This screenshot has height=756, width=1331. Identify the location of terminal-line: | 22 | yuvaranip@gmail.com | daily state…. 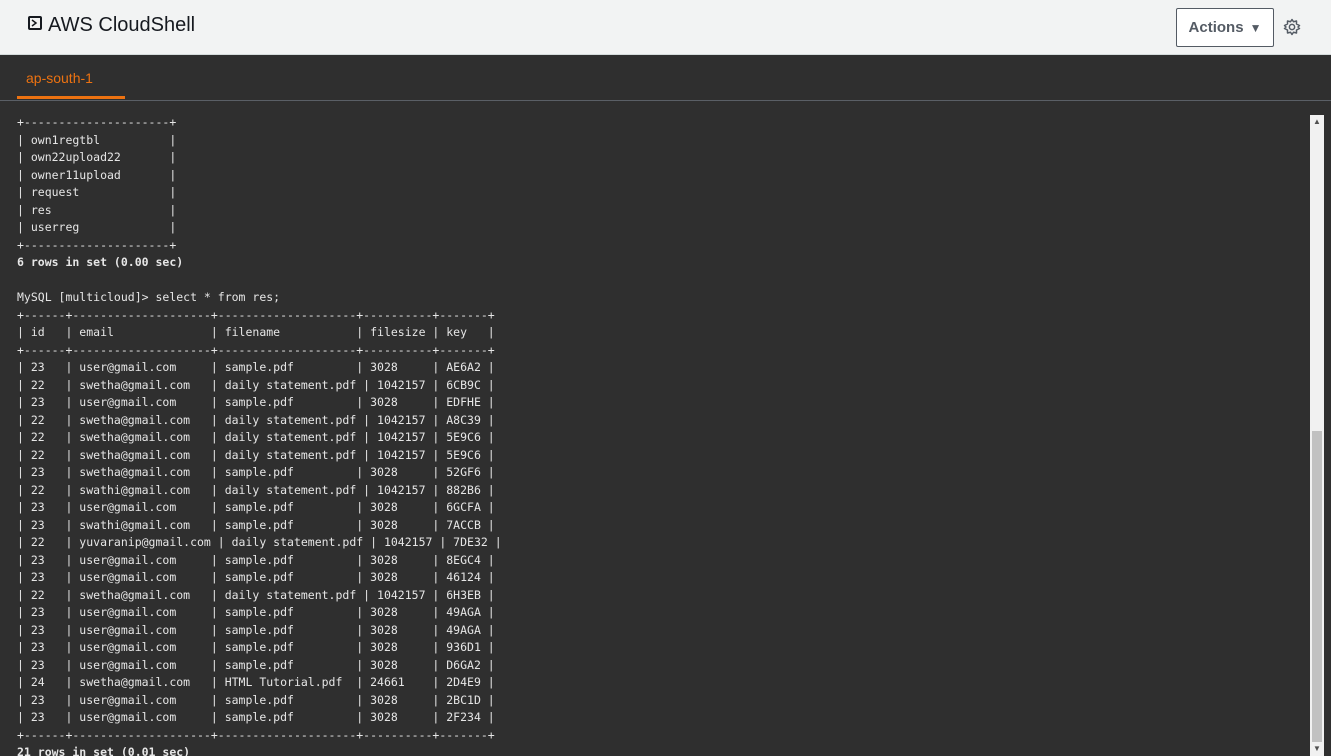
(259, 542).